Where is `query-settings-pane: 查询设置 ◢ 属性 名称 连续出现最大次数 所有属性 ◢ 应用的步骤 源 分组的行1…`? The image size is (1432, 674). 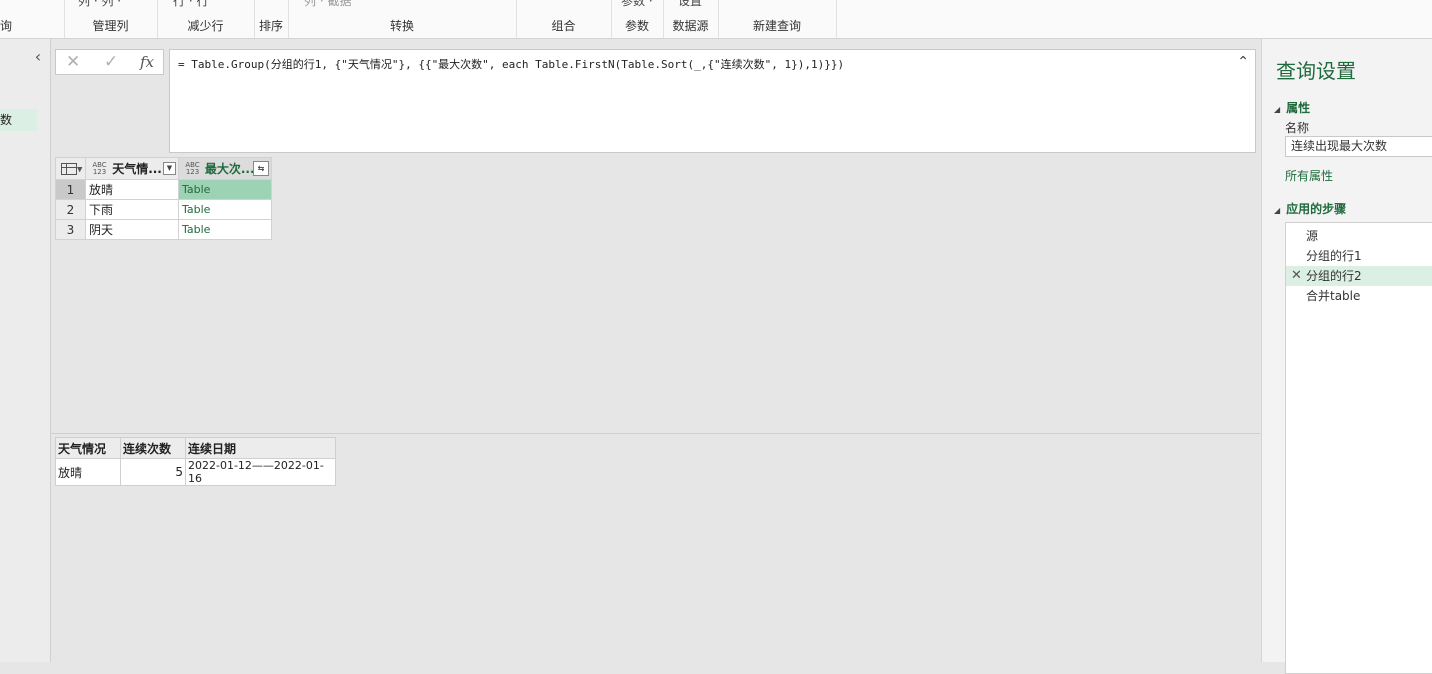
query-settings-pane: 查询设置 ◢ 属性 名称 连续出现最大次数 所有属性 ◢ 应用的步骤 源 分组的行1… is located at coordinates (1346, 356).